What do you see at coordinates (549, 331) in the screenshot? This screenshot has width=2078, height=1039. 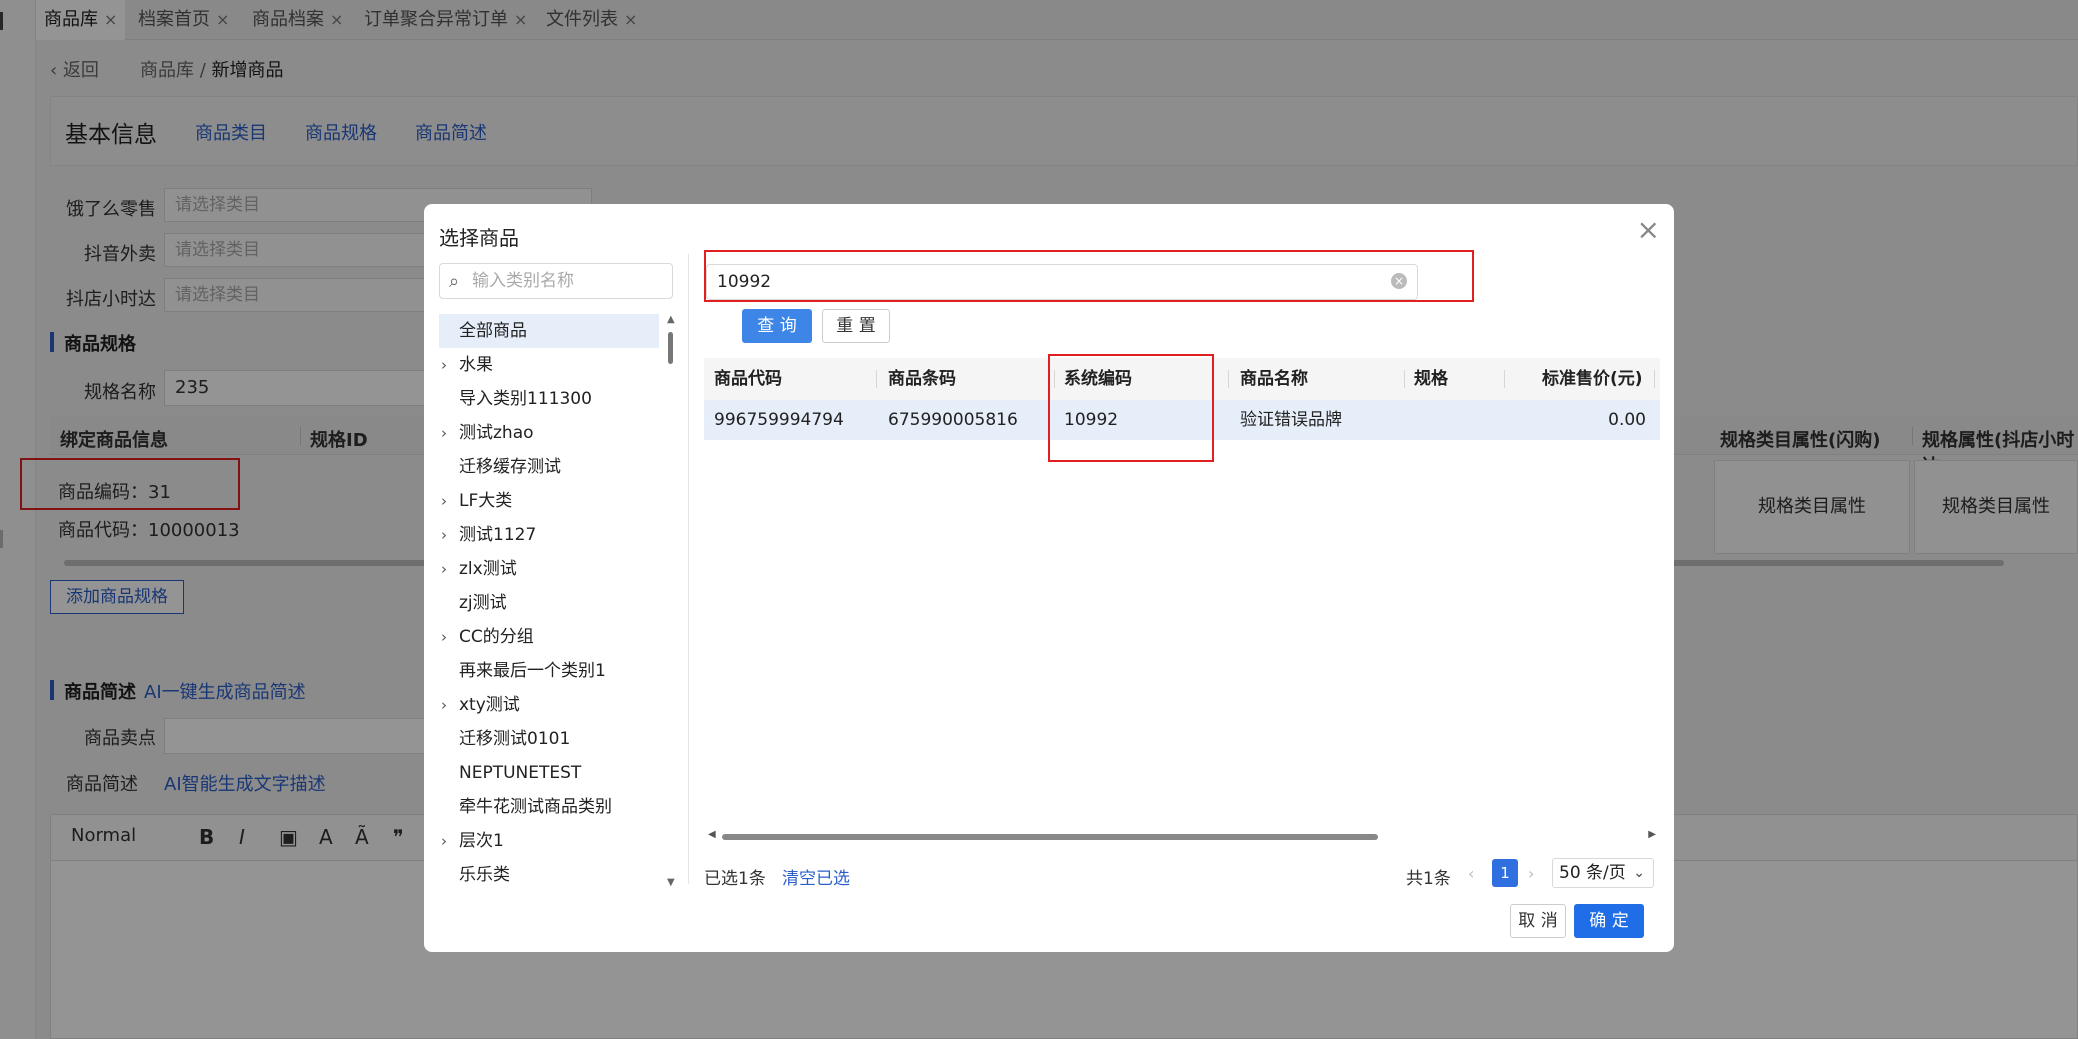 I see `category-item: 全部商品` at bounding box center [549, 331].